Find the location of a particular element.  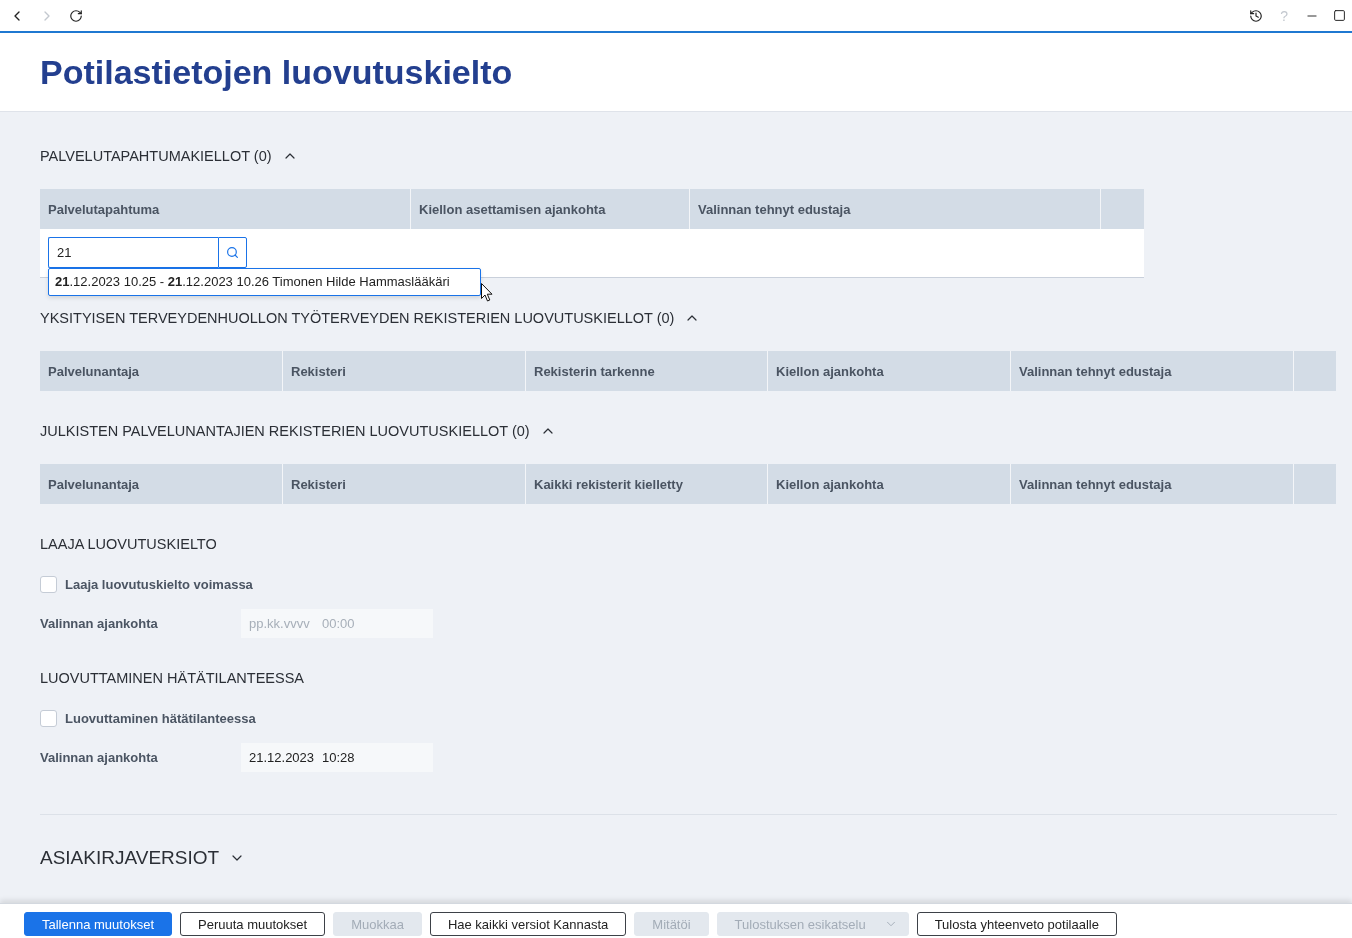

footer-button: Hae kaikki versiot Kannasta is located at coordinates (528, 924).